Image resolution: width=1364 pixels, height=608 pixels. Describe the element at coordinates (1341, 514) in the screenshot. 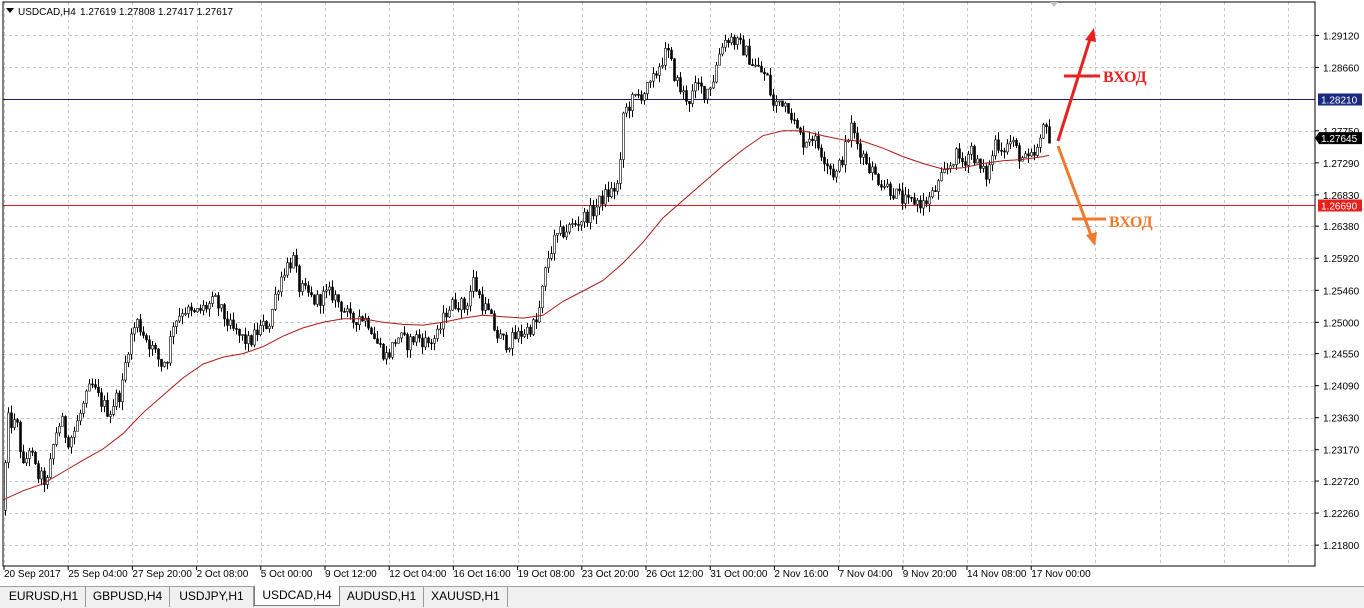

I see `y-tick-label: 1.22260` at that location.